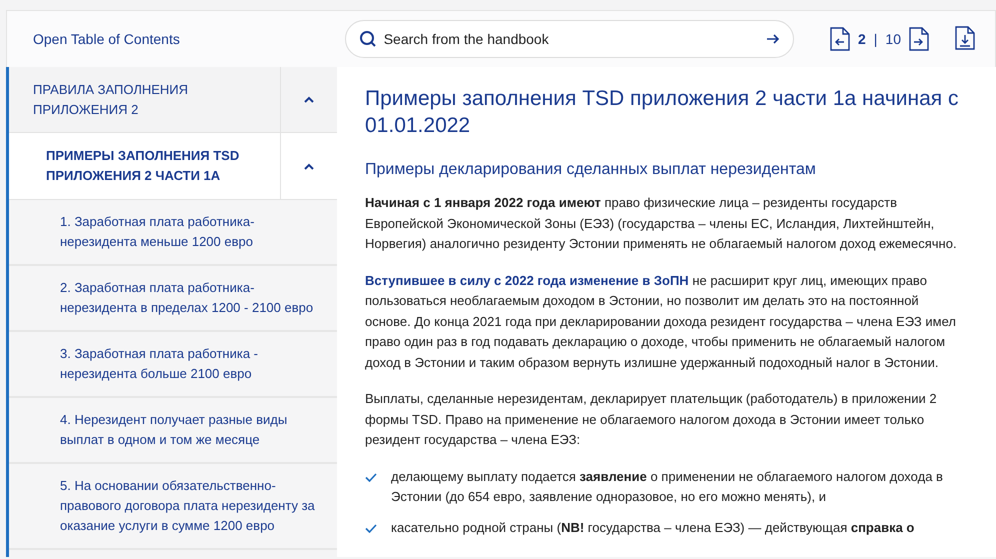  Describe the element at coordinates (661, 322) in the screenshot. I see `paragraph: Вступившее в силу с 2022 года изменение в ЗоПН не расширит круг лиц, имеющих право пользоваться необлагаемым доходом в Эстонии, но позволит им делать это на постоянной основе. До конца 2021 года при декларировании дохода резидент государства – члена ЕЭЗ имел право один раз в год подавать декларацию о доходе, чтобы применить не облагаемый налогом доход в Эстонии и таким образом вернуть излишне удержанный подоходный налог в Эстонии.` at that location.